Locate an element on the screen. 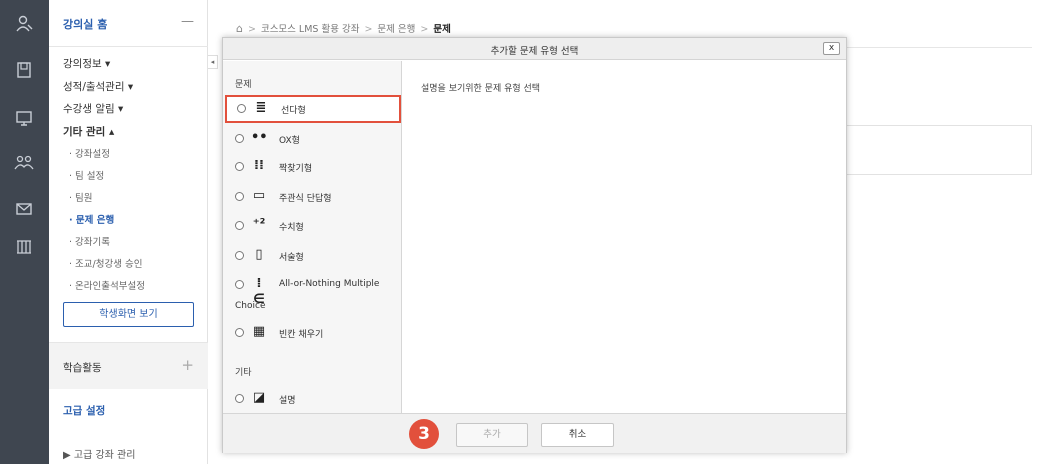  library-icon is located at coordinates (24, 247).